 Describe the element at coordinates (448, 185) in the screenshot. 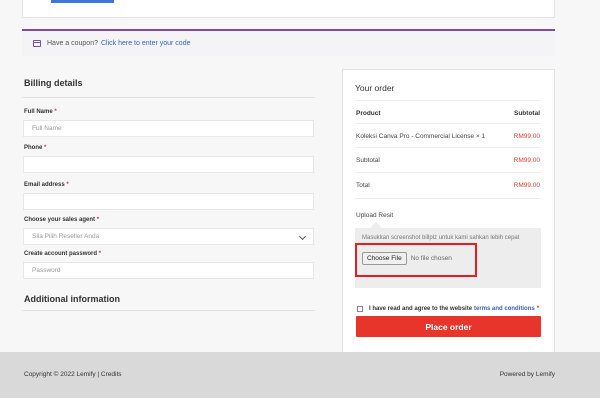

I see `total-row: Total RM99.00` at that location.